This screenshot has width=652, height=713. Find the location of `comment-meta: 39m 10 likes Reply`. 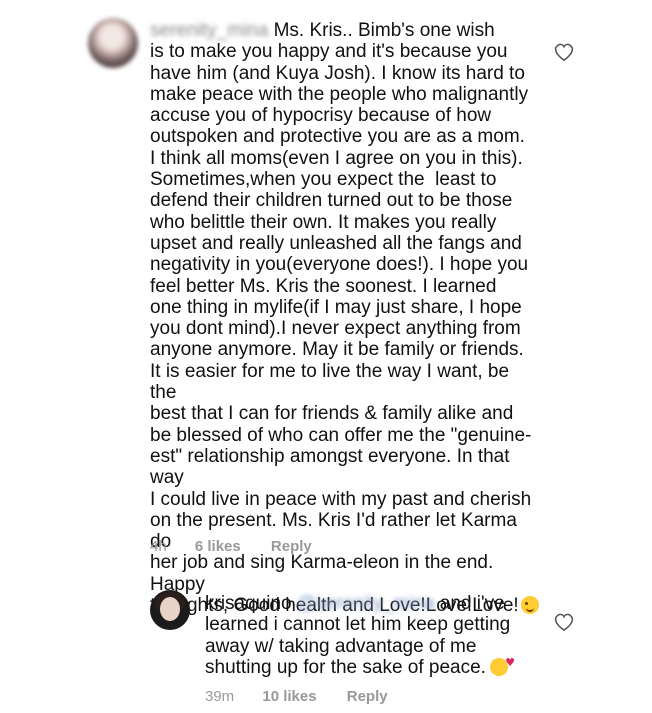

comment-meta: 39m 10 likes Reply is located at coordinates (296, 696).